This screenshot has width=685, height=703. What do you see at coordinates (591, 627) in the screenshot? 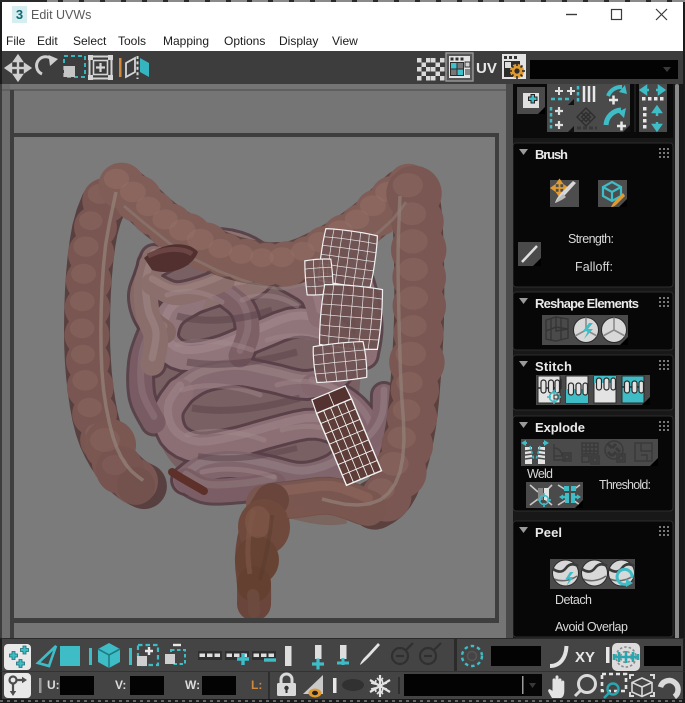
I see `svg-text: Avoid Overlap` at bounding box center [591, 627].